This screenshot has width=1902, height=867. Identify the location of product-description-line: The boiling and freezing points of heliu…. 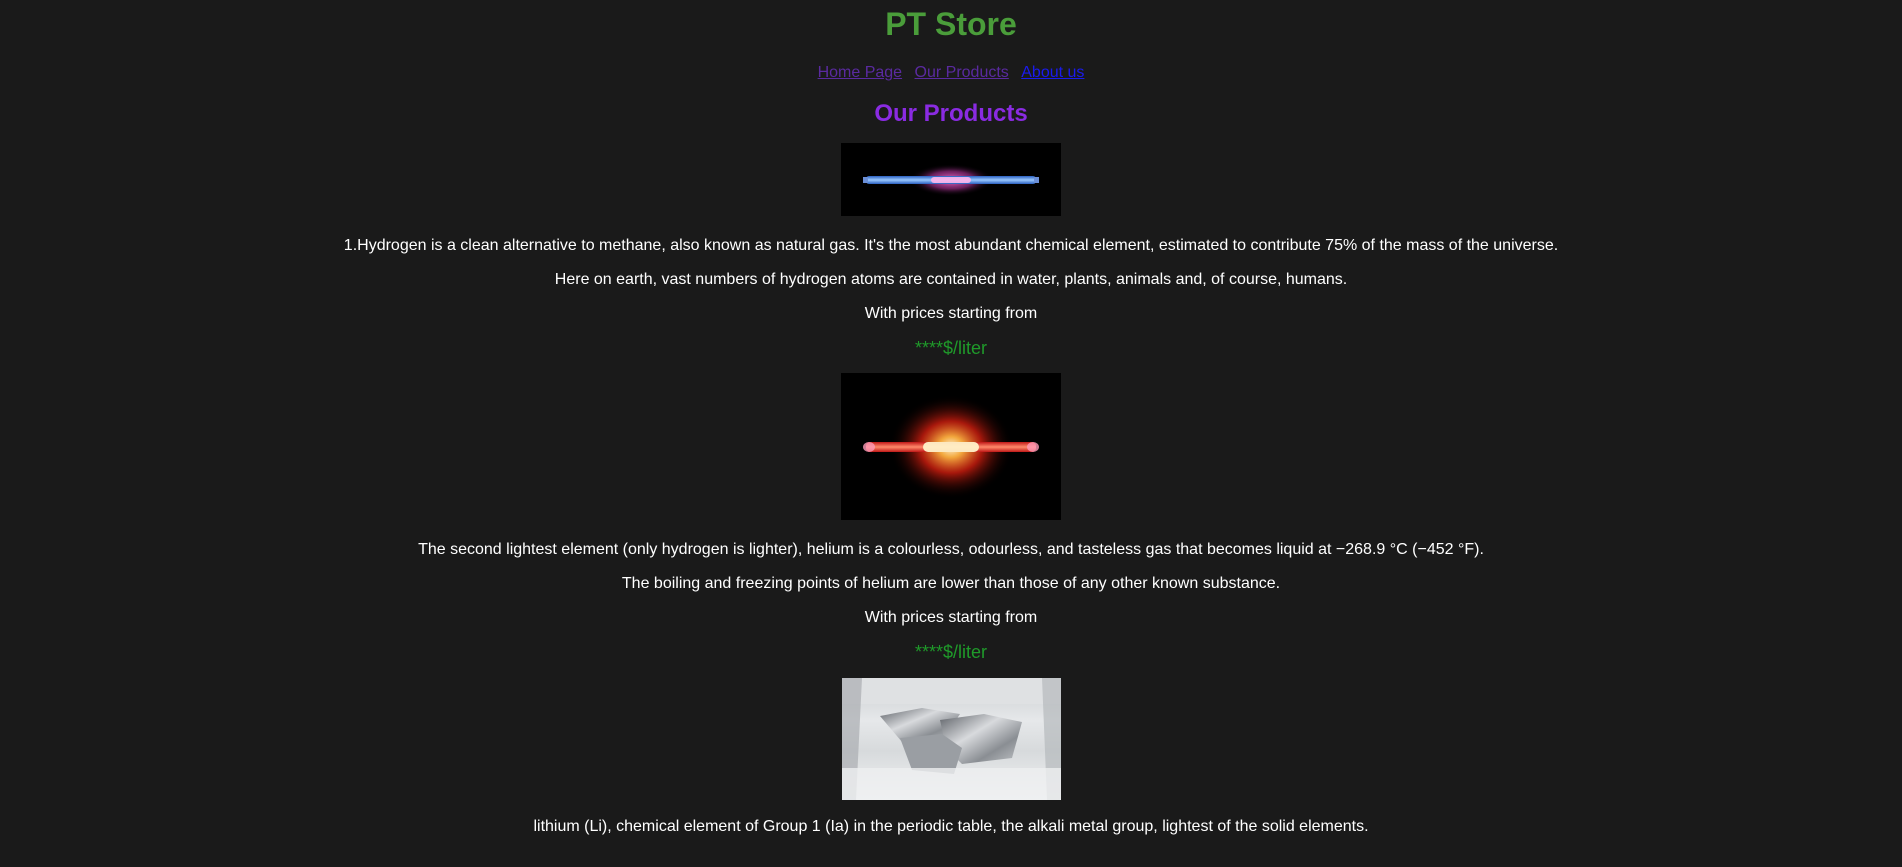
(951, 583).